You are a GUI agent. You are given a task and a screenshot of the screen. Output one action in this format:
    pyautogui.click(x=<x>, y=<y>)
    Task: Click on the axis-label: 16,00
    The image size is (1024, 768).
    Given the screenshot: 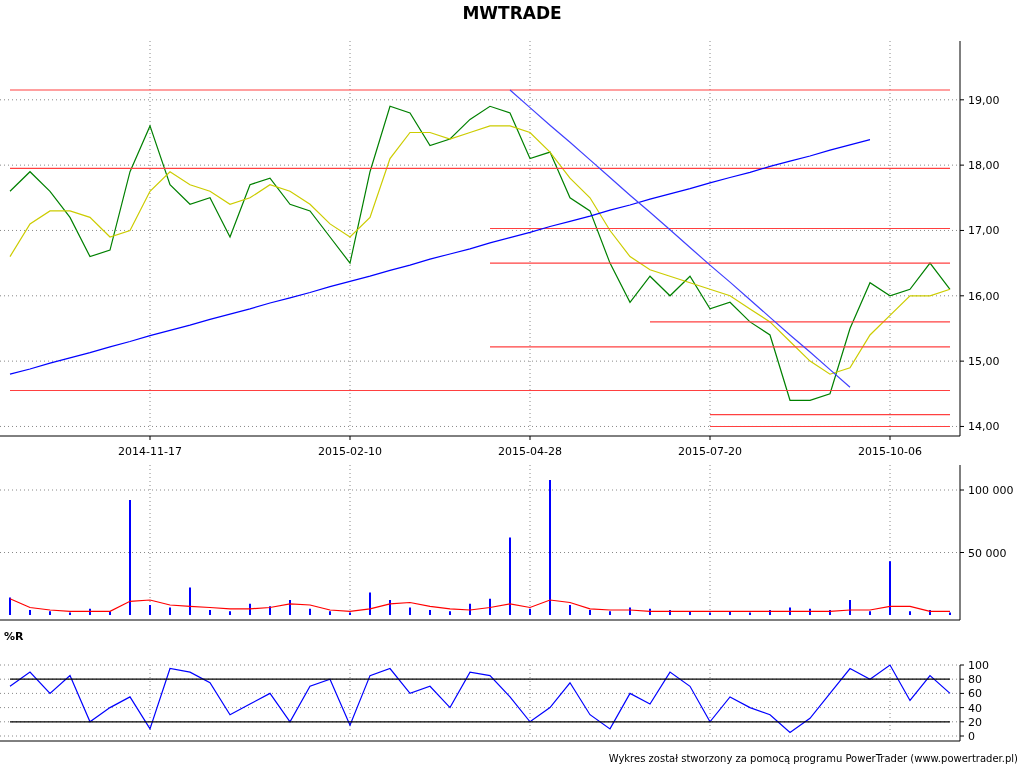 What is the action you would take?
    pyautogui.click(x=984, y=296)
    